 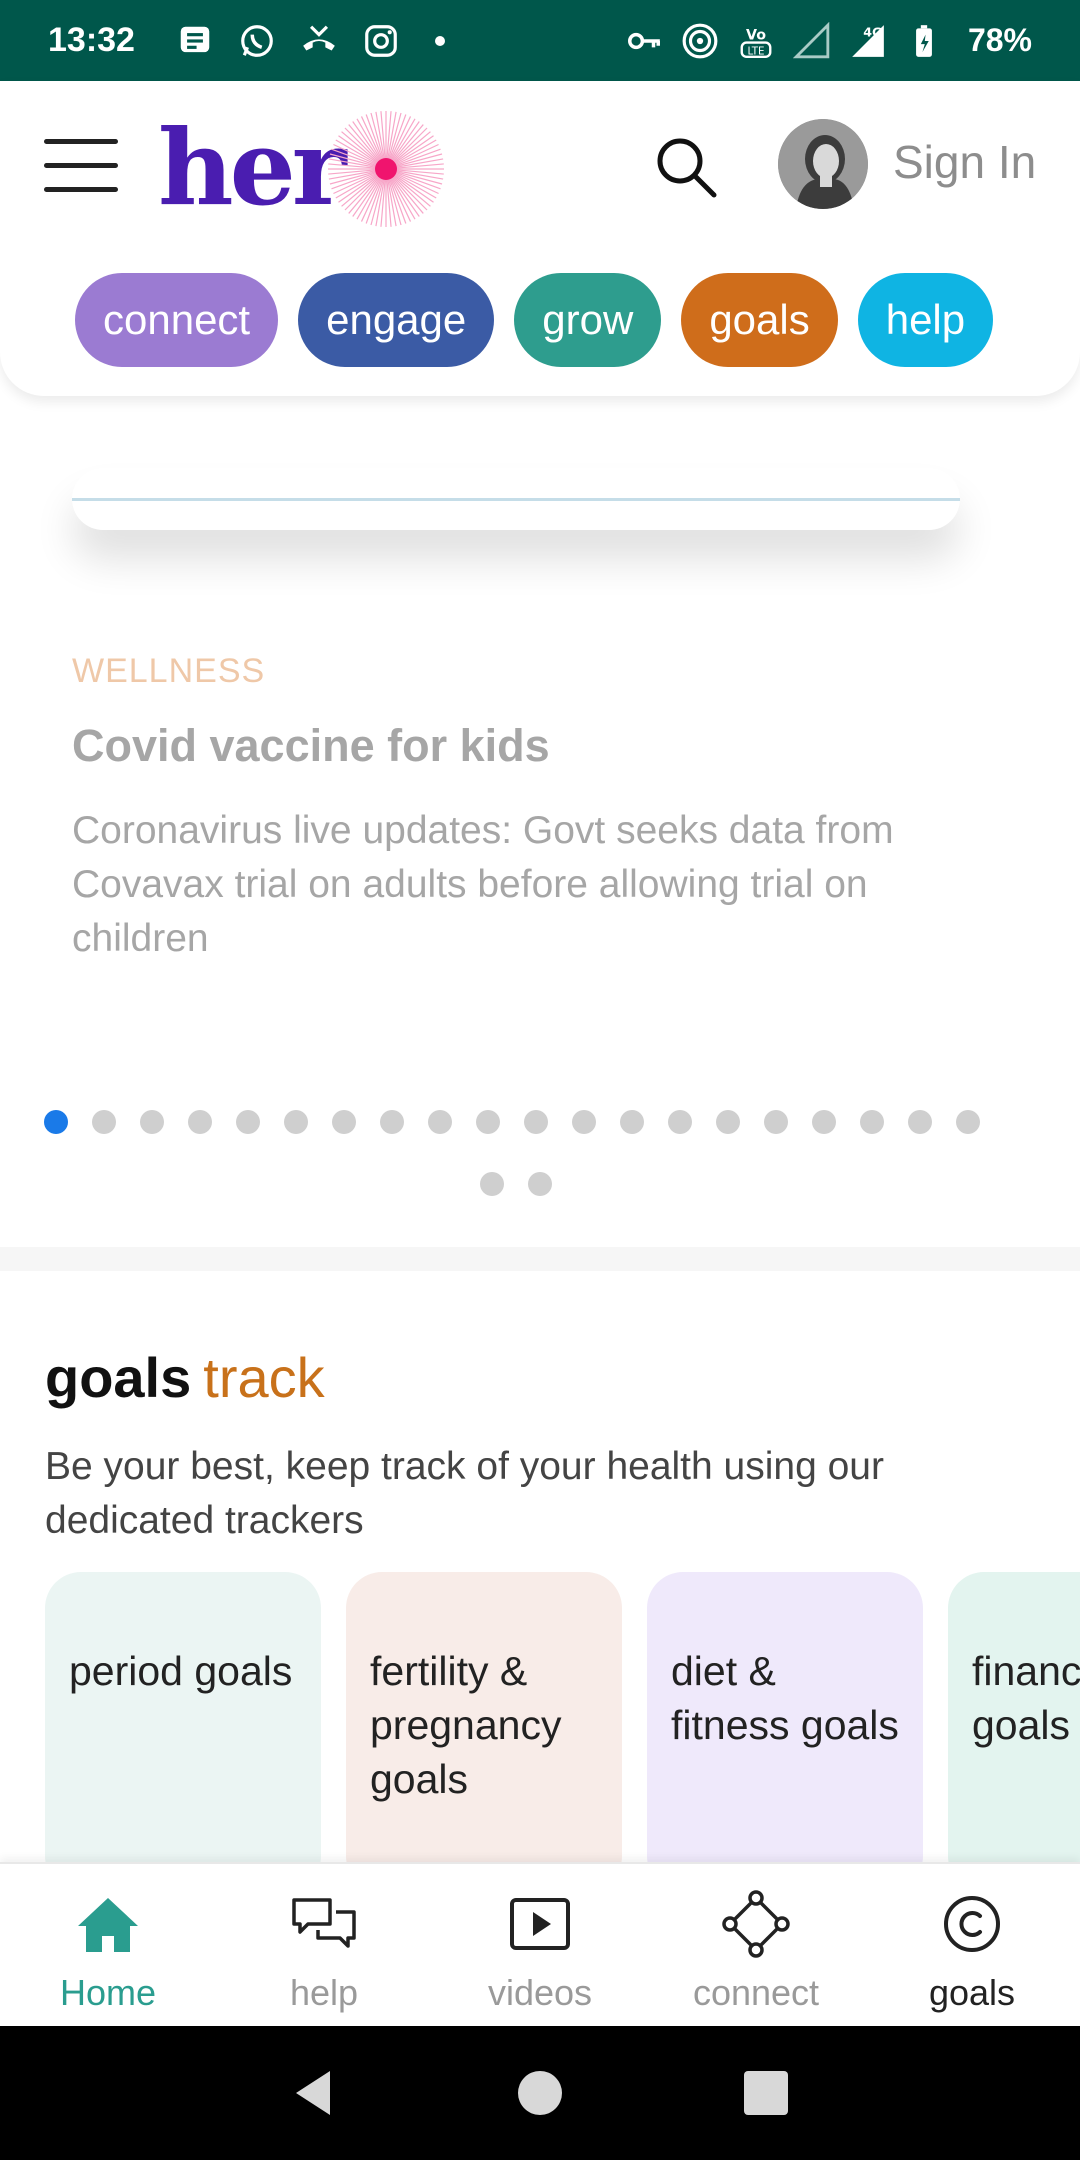 What do you see at coordinates (319, 41) in the screenshot?
I see `missed-call-icon` at bounding box center [319, 41].